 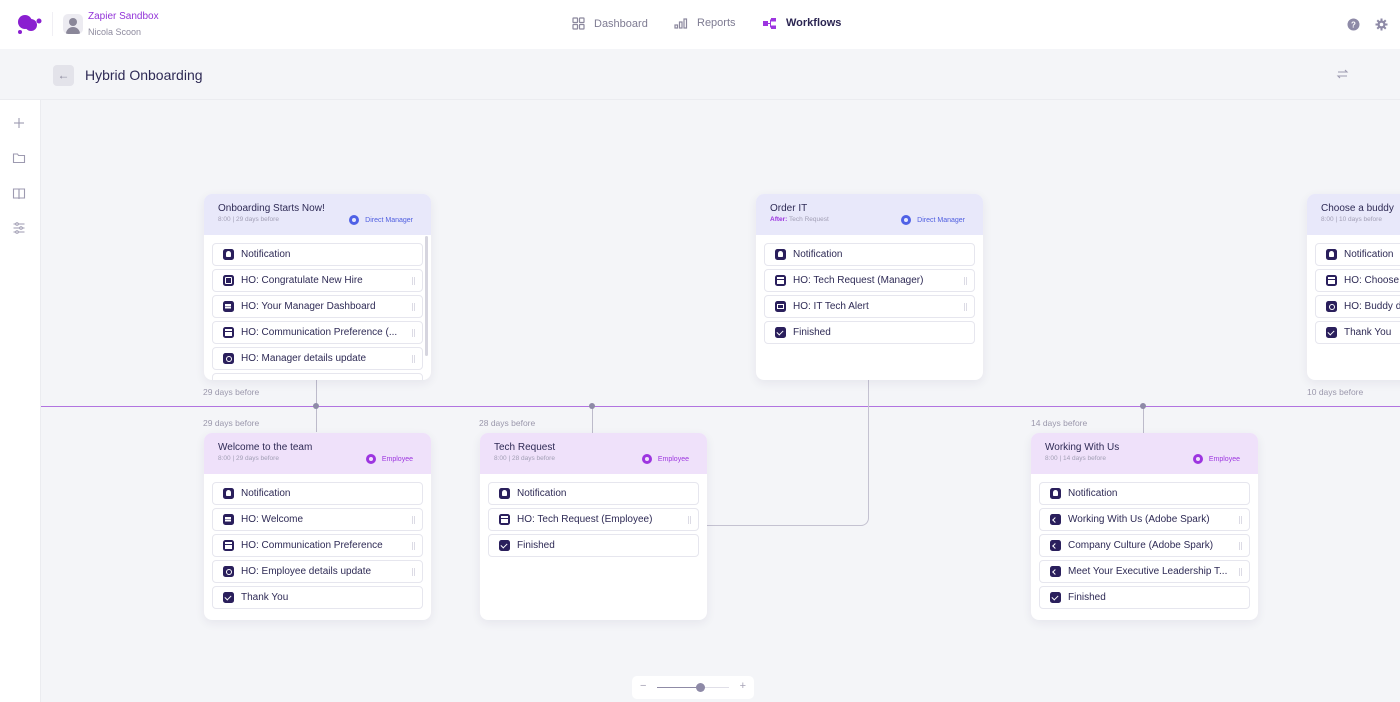 I want to click on app-logo, so click(x=30, y=24).